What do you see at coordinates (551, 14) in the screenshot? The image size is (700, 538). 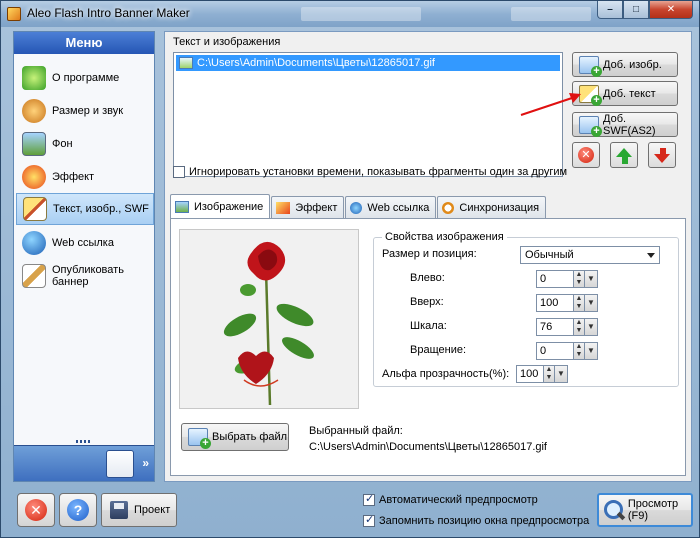 I see `background-tab-ghost` at bounding box center [551, 14].